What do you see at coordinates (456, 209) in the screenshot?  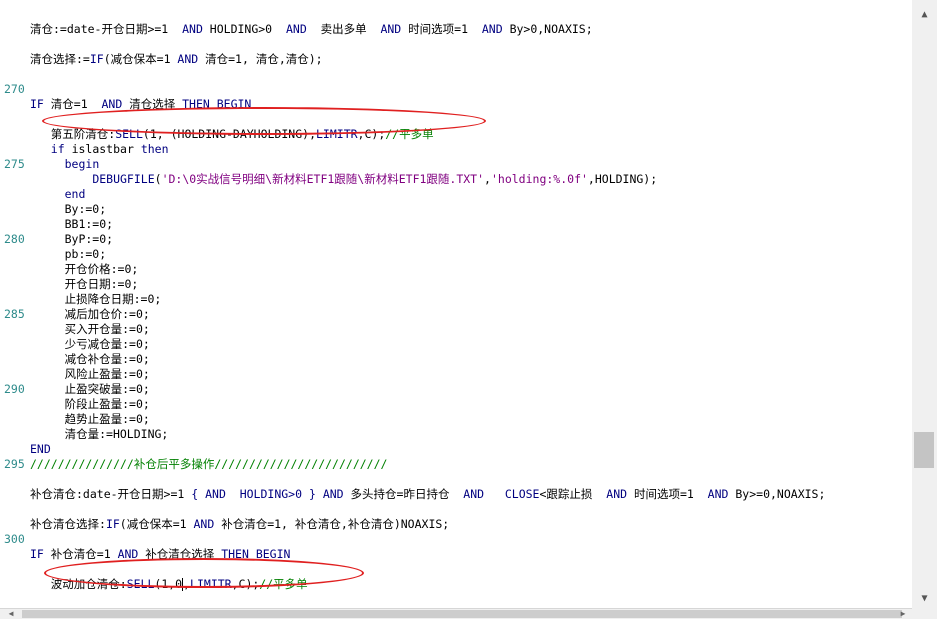 I see `code-line: By:=0;` at bounding box center [456, 209].